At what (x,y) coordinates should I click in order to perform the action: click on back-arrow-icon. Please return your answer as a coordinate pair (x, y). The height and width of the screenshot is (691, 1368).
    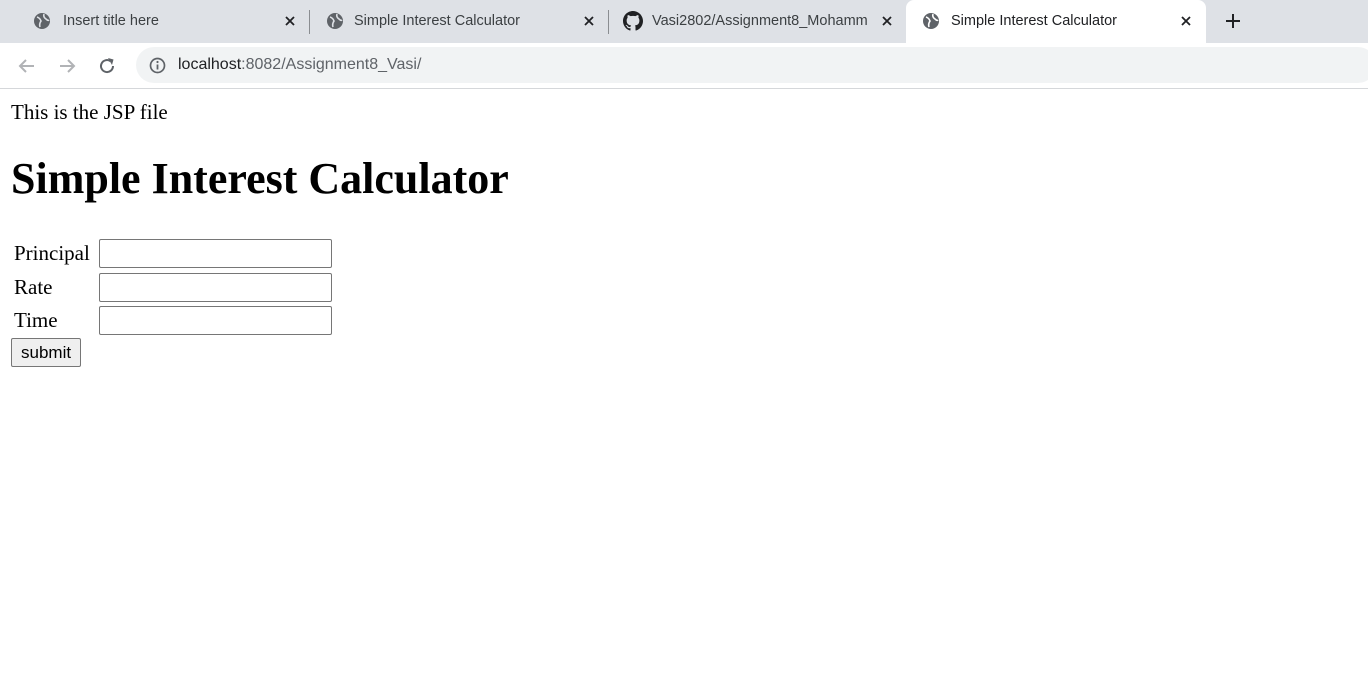
    Looking at the image, I should click on (27, 66).